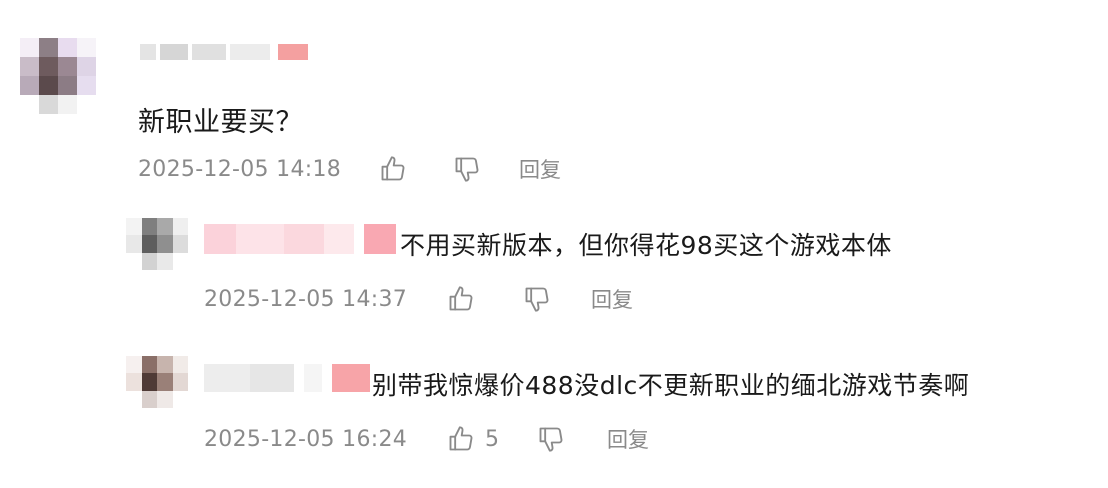 The image size is (1108, 488). Describe the element at coordinates (418, 299) in the screenshot. I see `reply-meta: 2025-12-05 14:37 回复` at that location.